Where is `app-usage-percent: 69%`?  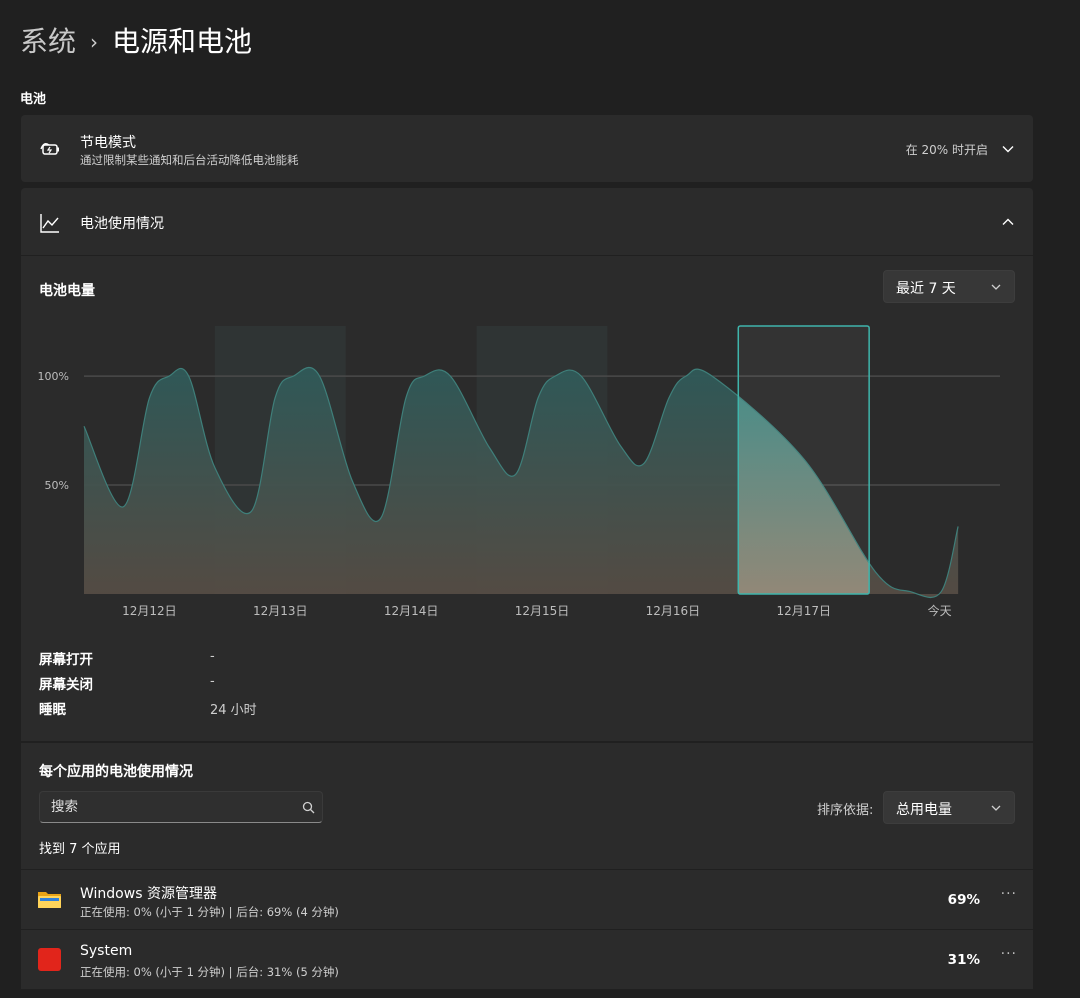
app-usage-percent: 69% is located at coordinates (963, 900).